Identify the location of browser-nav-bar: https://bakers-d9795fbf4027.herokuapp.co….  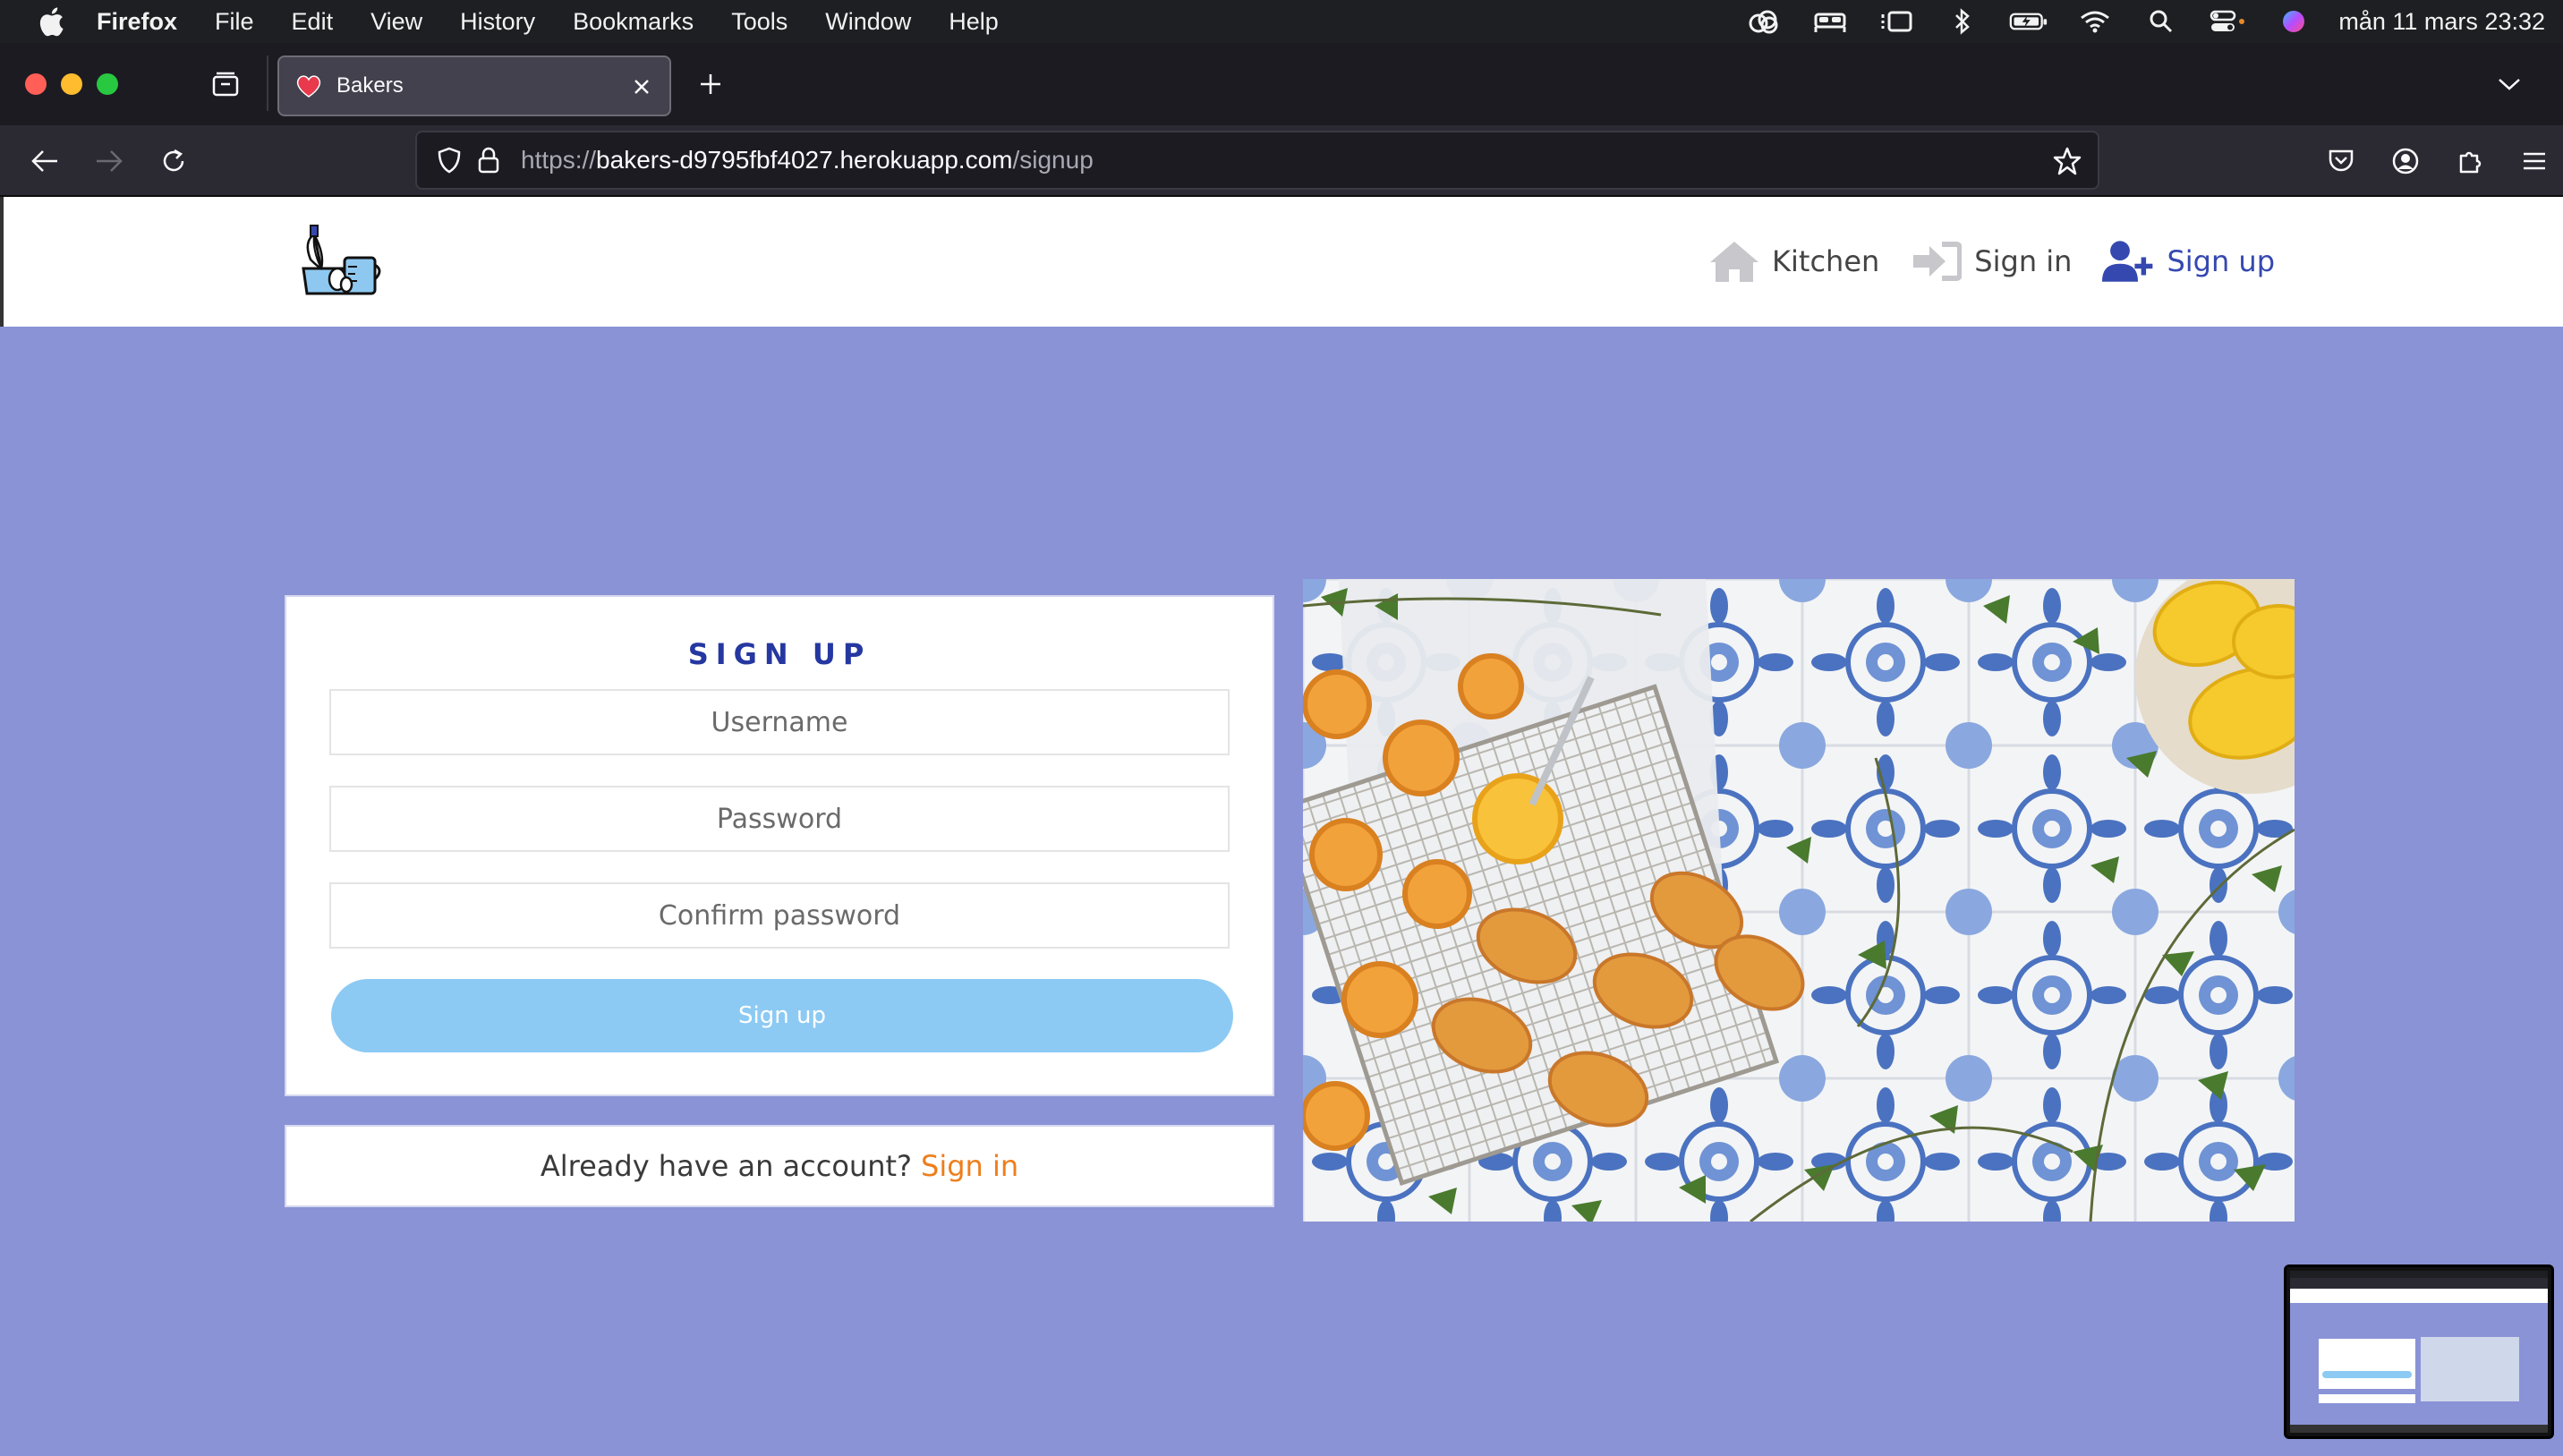
(1282, 161).